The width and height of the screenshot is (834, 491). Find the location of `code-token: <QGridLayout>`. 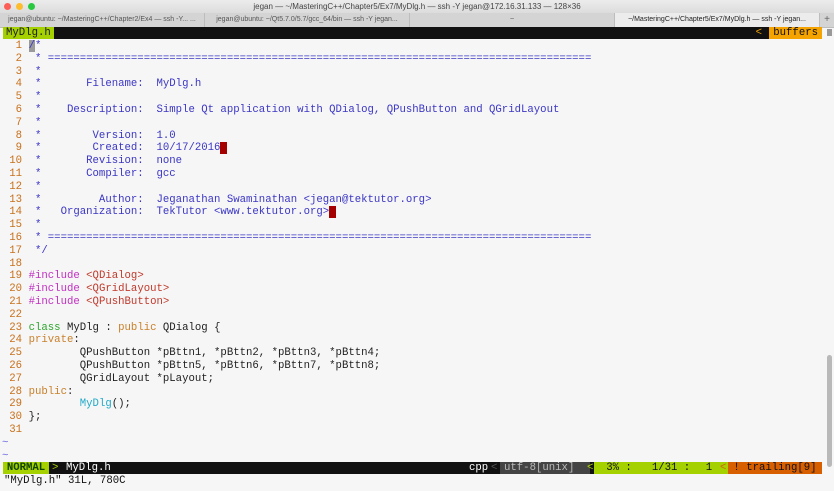

code-token: <QGridLayout> is located at coordinates (128, 289).